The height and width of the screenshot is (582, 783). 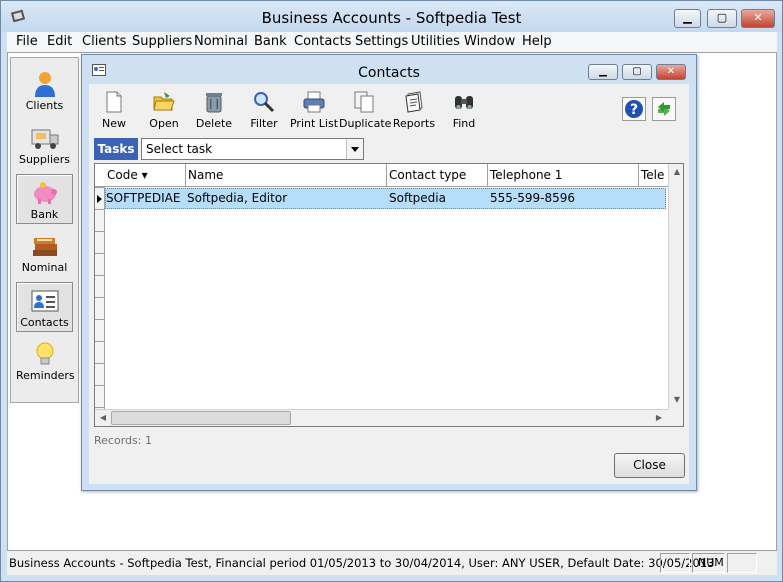 What do you see at coordinates (44, 105) in the screenshot?
I see `nav-clients-label: Clients` at bounding box center [44, 105].